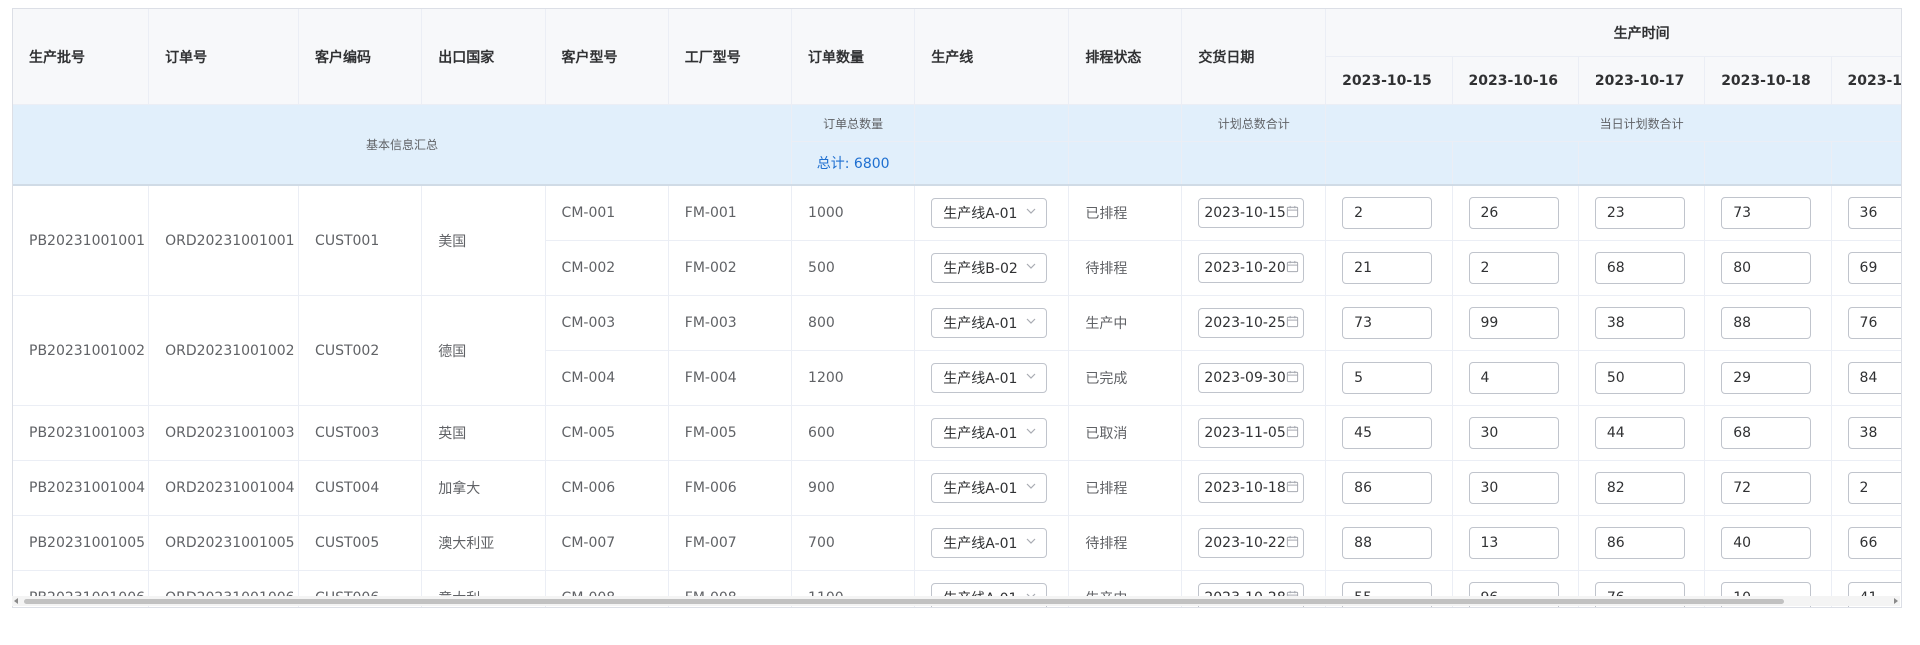 This screenshot has height=645, width=1920. I want to click on cell-customer-code: CUST005, so click(360, 543).